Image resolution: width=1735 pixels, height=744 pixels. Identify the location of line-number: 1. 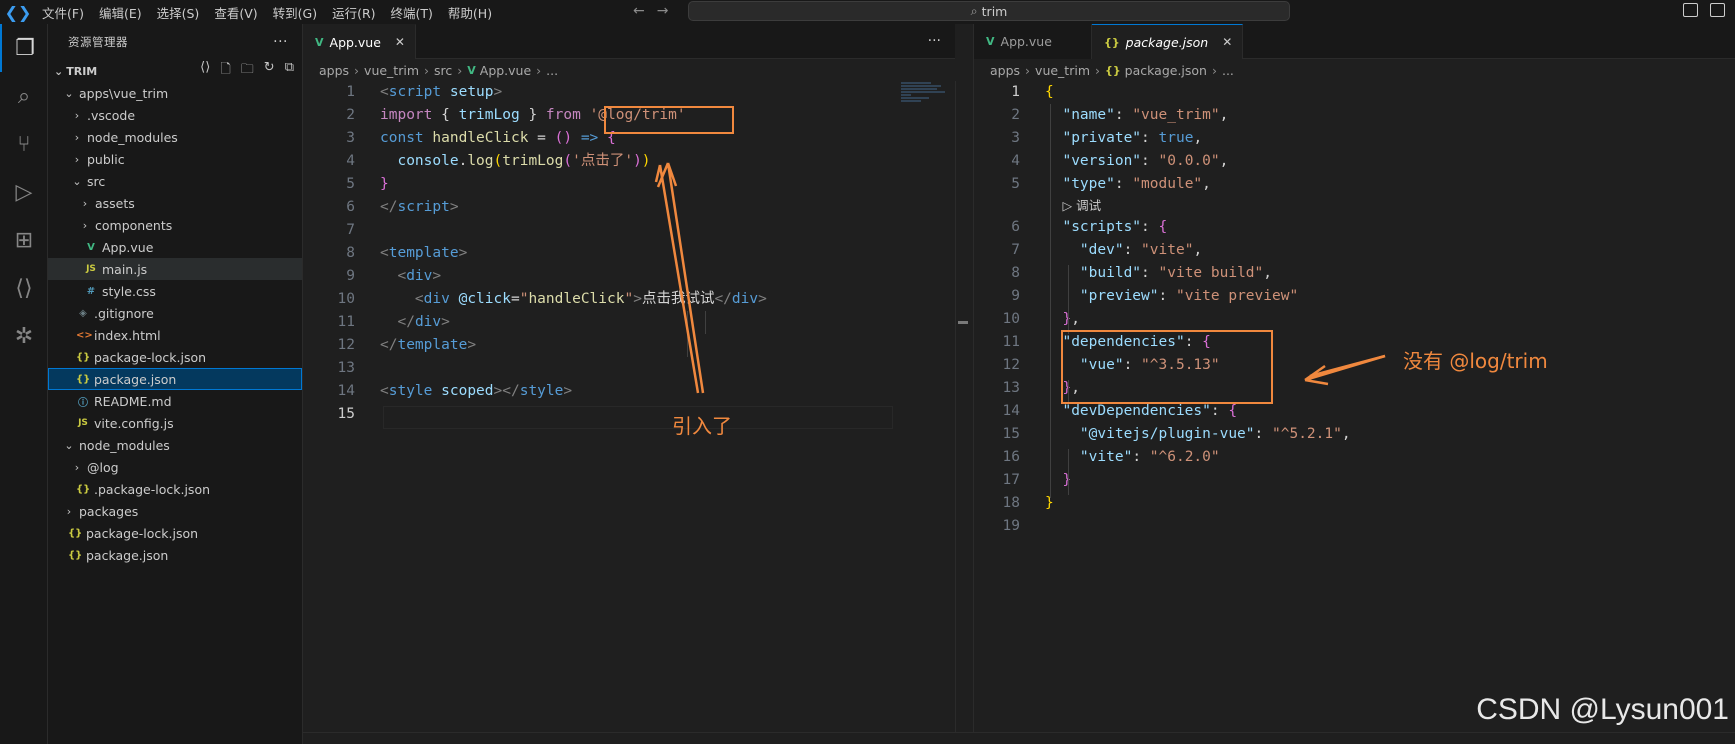
(350, 92).